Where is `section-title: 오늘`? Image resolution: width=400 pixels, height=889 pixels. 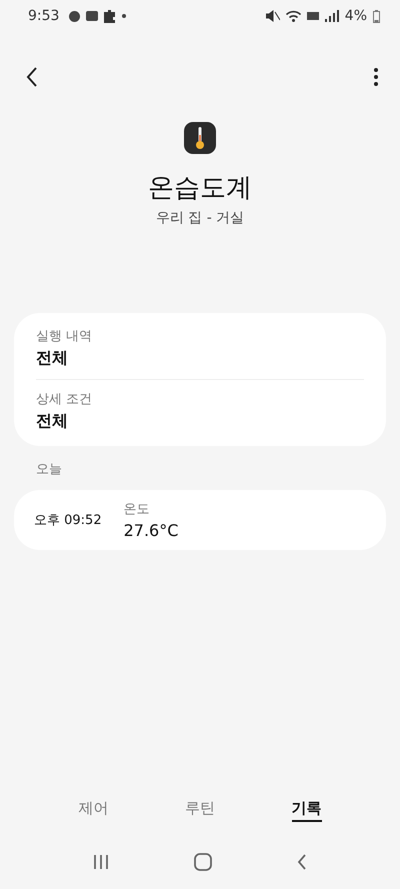
section-title: 오늘 is located at coordinates (49, 470).